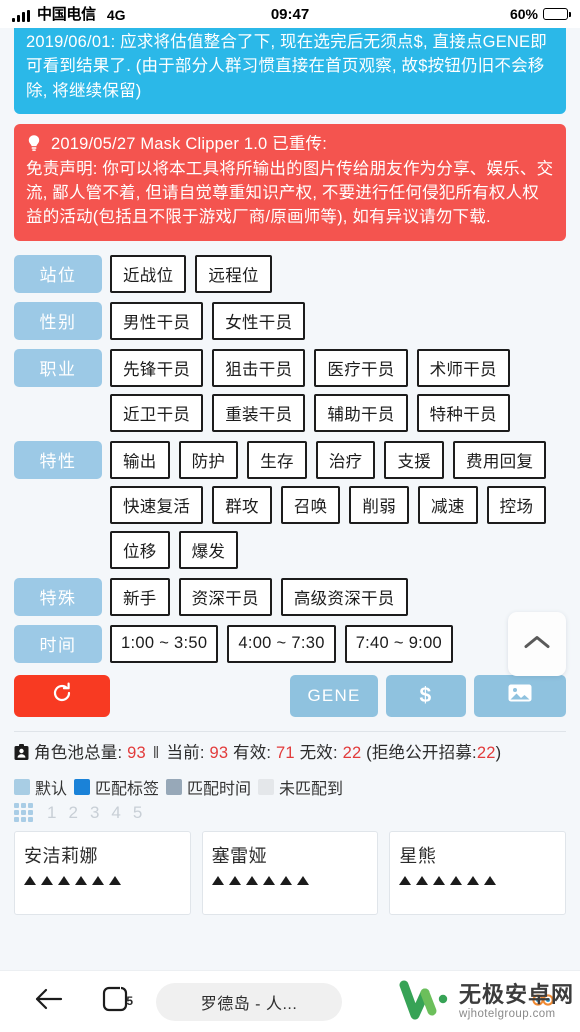  What do you see at coordinates (208, 459) in the screenshot?
I see `filter-option-defense: 防护` at bounding box center [208, 459].